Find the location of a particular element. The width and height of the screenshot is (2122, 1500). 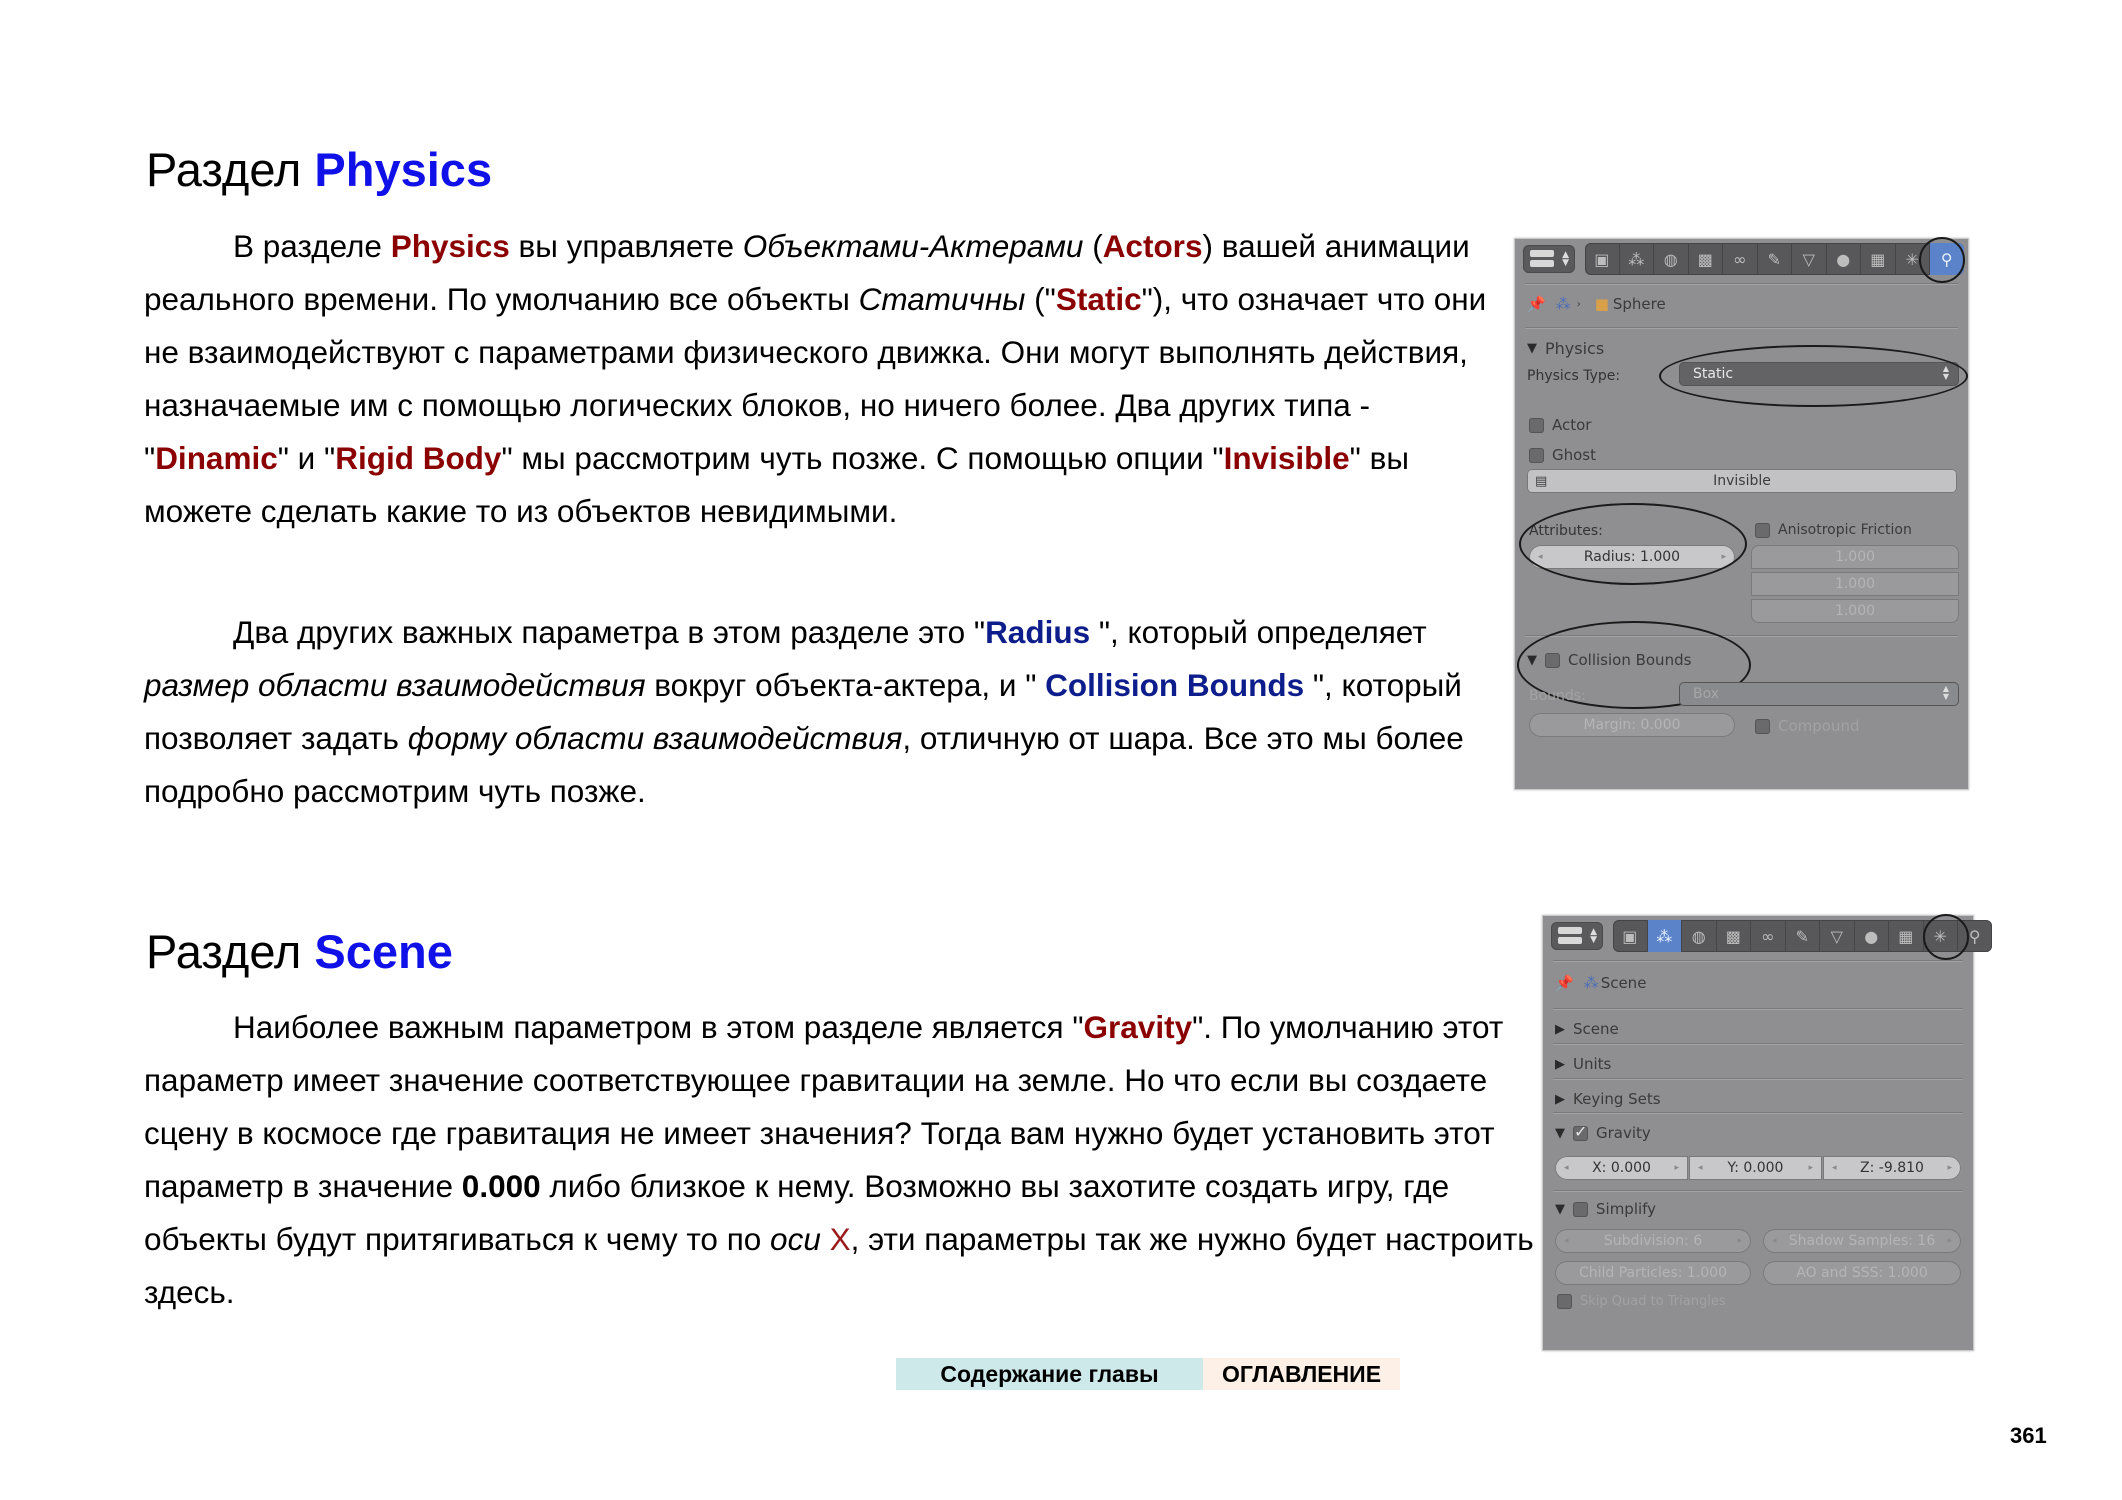

anisotropic-friction-checkbox: Anisotropic Friction is located at coordinates (1833, 530).